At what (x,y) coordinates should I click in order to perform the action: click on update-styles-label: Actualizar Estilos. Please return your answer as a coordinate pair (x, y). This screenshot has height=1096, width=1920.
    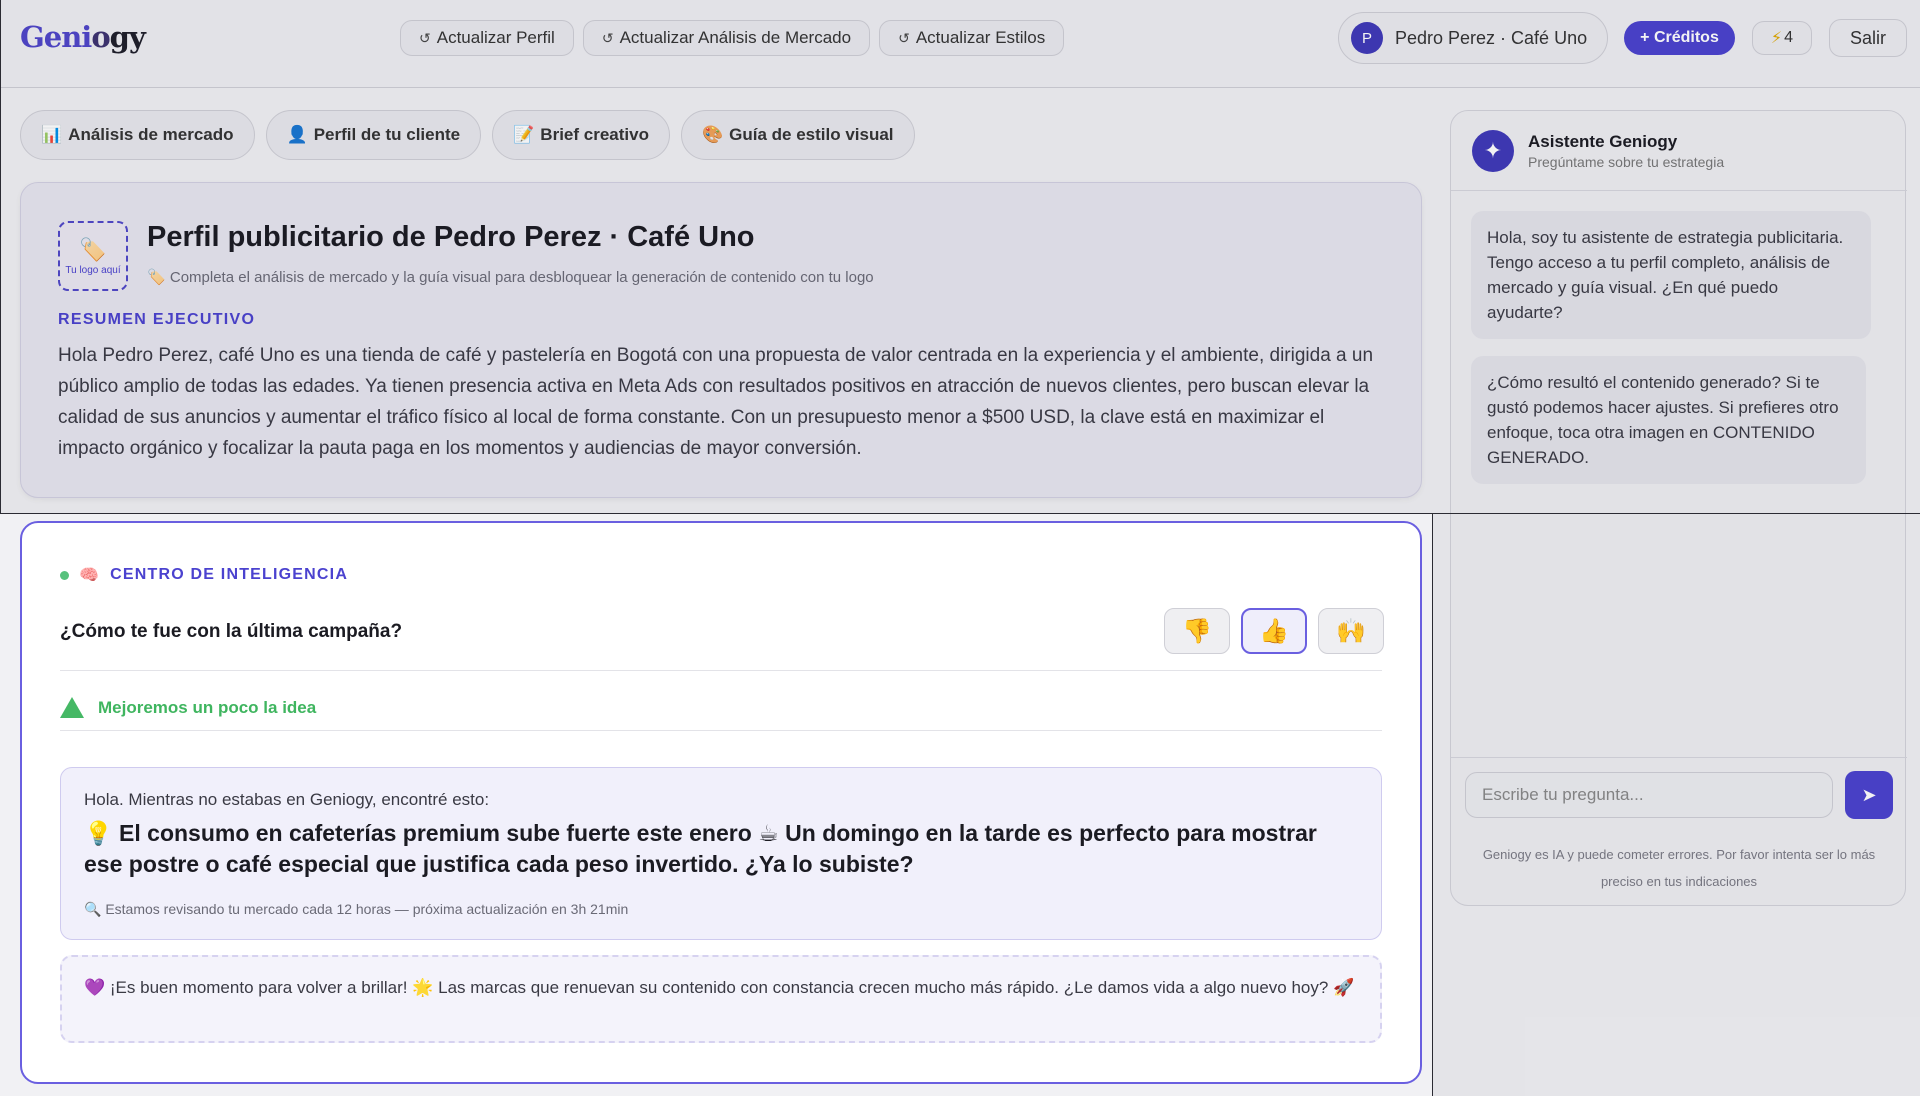
    Looking at the image, I should click on (980, 37).